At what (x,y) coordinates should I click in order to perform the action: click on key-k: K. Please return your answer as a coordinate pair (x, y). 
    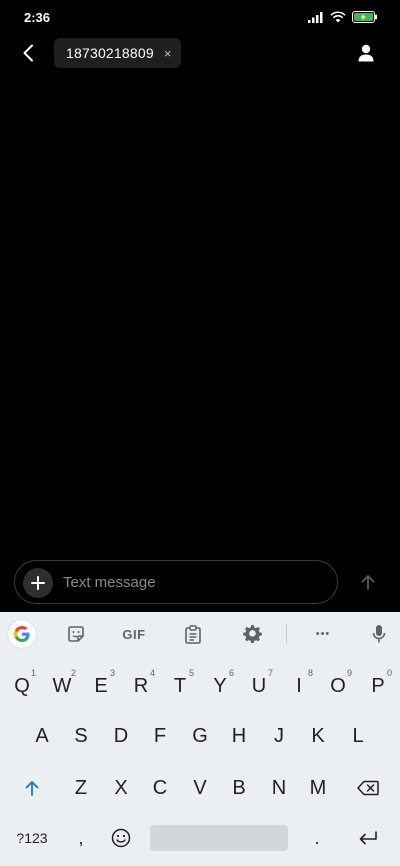
    Looking at the image, I should click on (318, 736).